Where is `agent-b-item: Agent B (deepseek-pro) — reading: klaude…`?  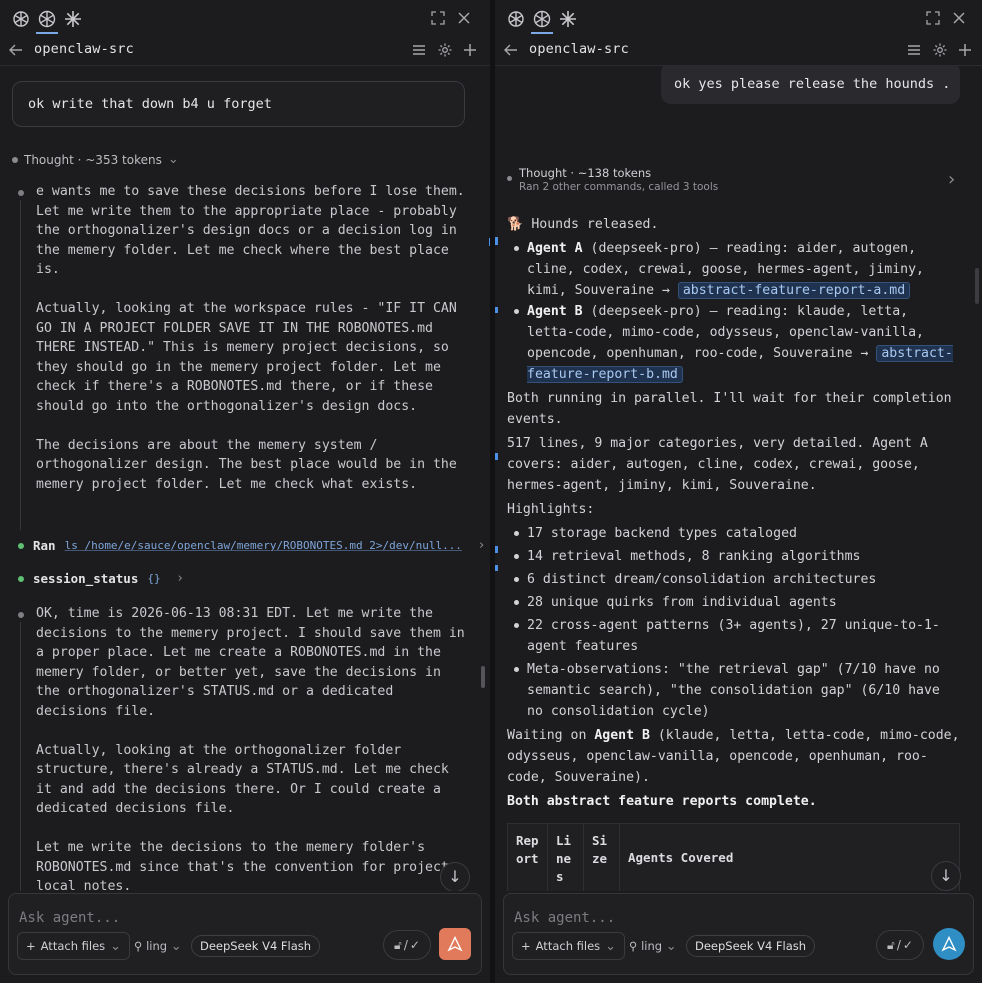
agent-b-item: Agent B (deepseek-pro) — reading: klaude… is located at coordinates (734, 343).